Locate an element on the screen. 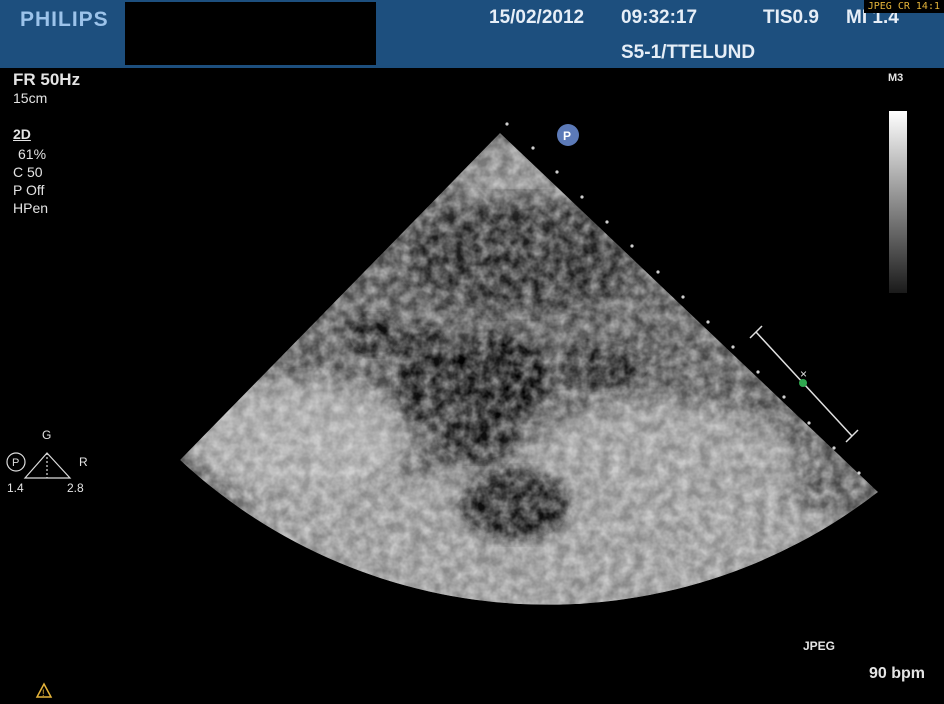  svg-text: P is located at coordinates (567, 136).